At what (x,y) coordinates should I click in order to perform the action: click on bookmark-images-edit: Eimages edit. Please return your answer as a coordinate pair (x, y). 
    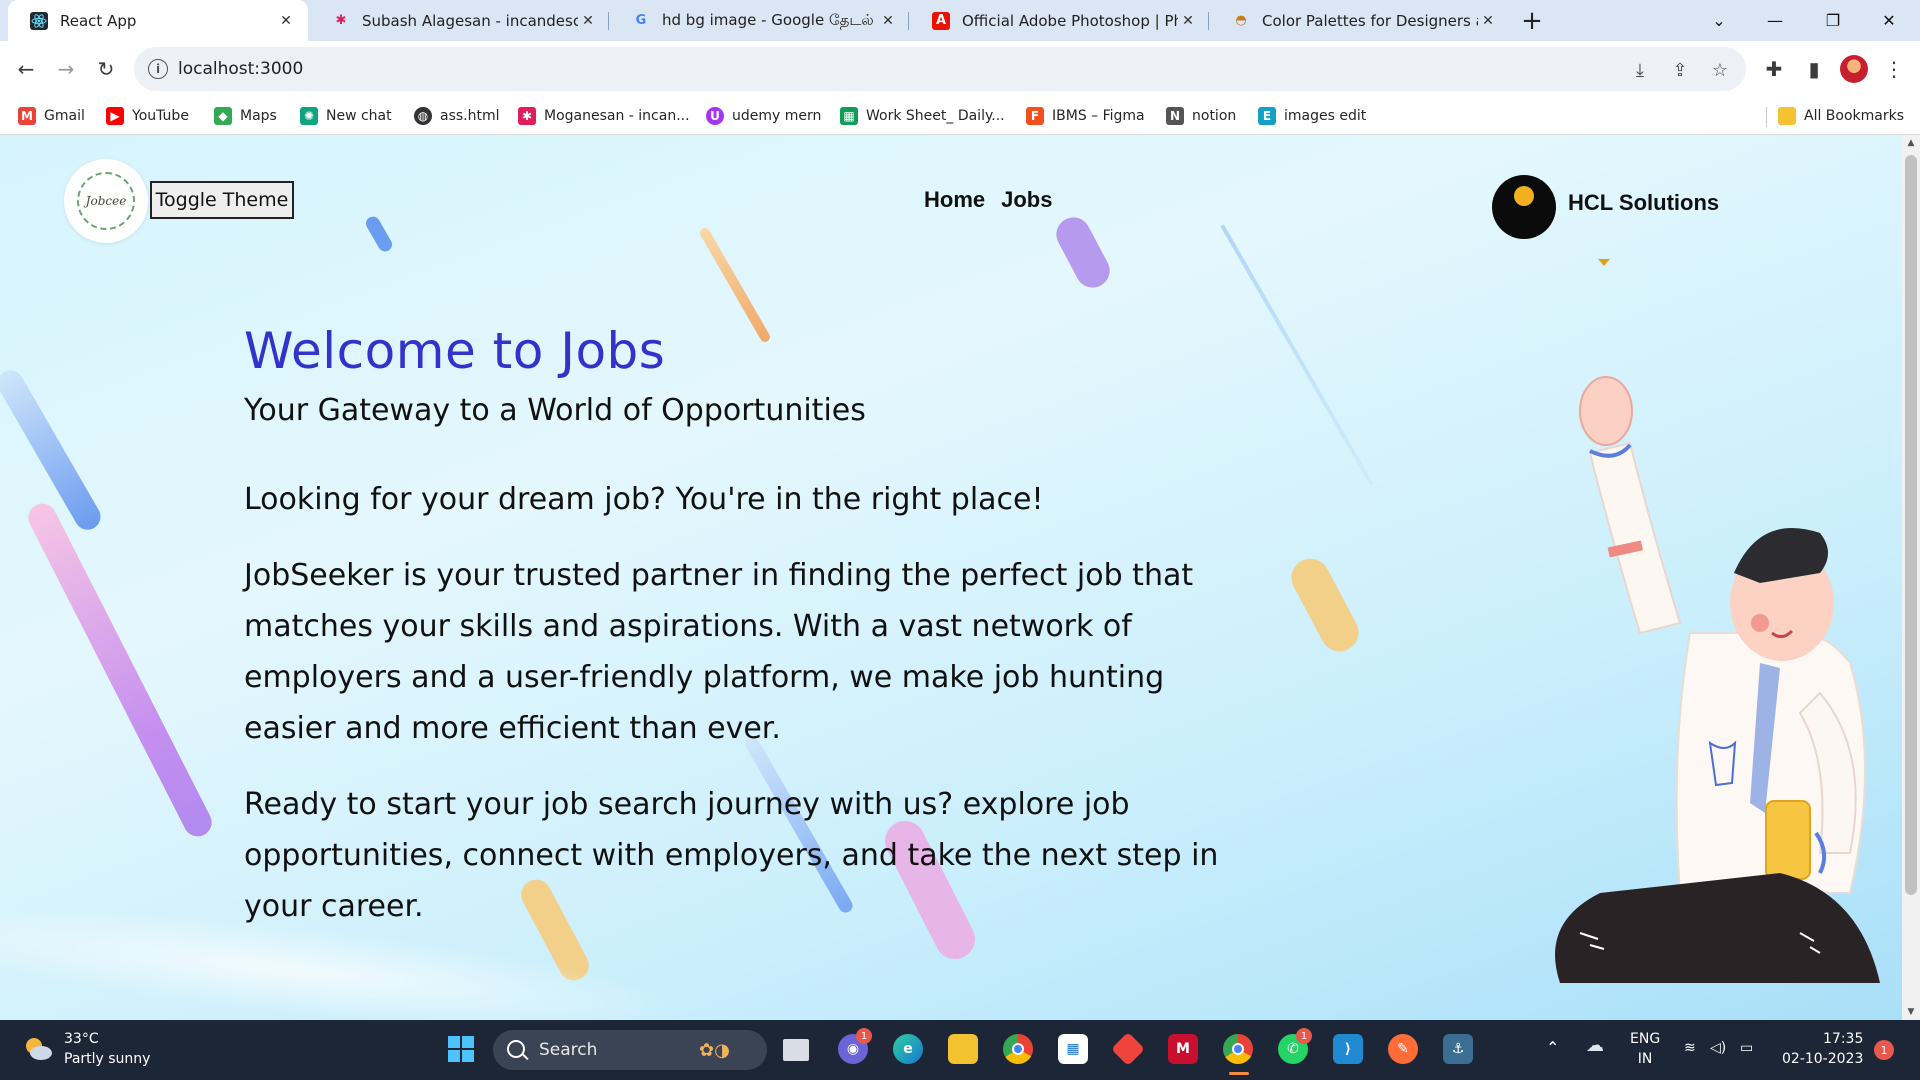
    Looking at the image, I should click on (1312, 116).